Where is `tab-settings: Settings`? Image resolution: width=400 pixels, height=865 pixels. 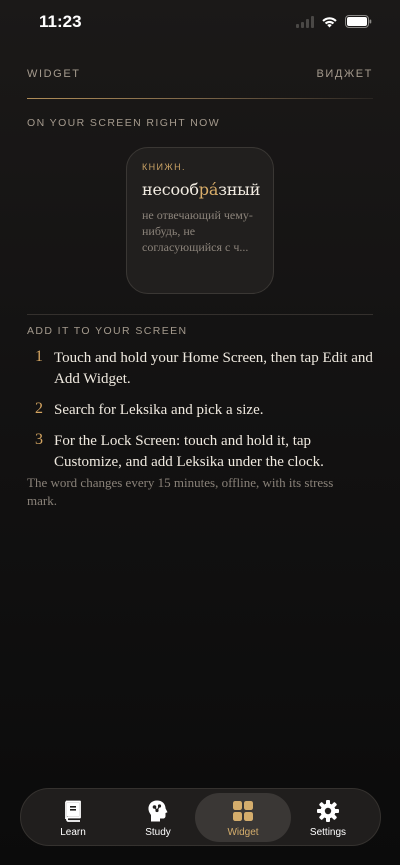 tab-settings: Settings is located at coordinates (328, 817).